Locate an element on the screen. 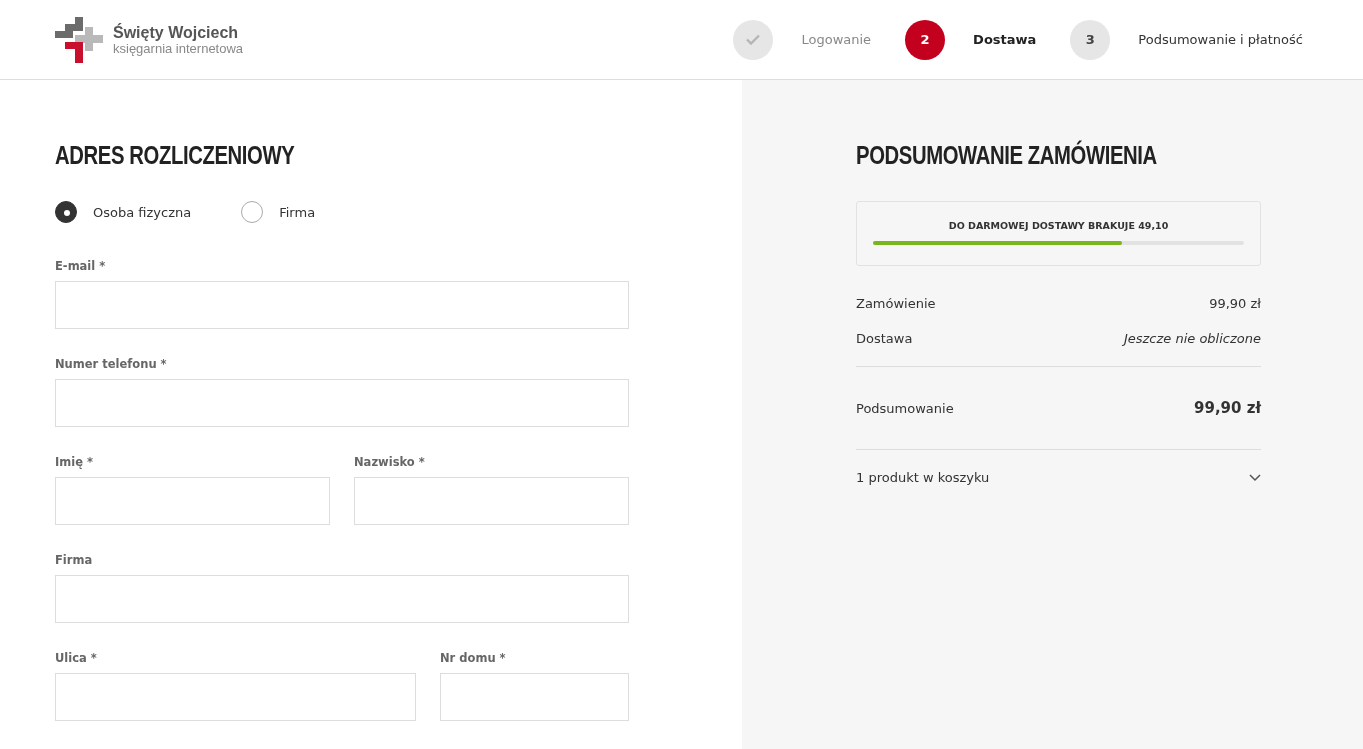  section-heading: ADRES ROZLICZENIOWY is located at coordinates (175, 155).